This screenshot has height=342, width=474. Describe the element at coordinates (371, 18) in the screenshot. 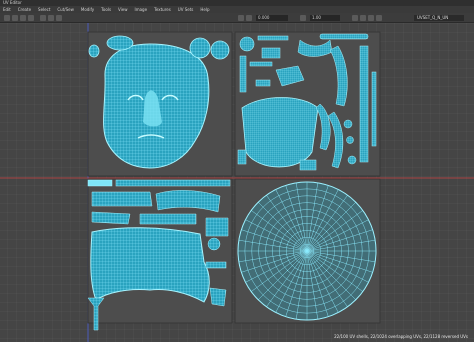

I see `pixel-snap-icon` at that location.